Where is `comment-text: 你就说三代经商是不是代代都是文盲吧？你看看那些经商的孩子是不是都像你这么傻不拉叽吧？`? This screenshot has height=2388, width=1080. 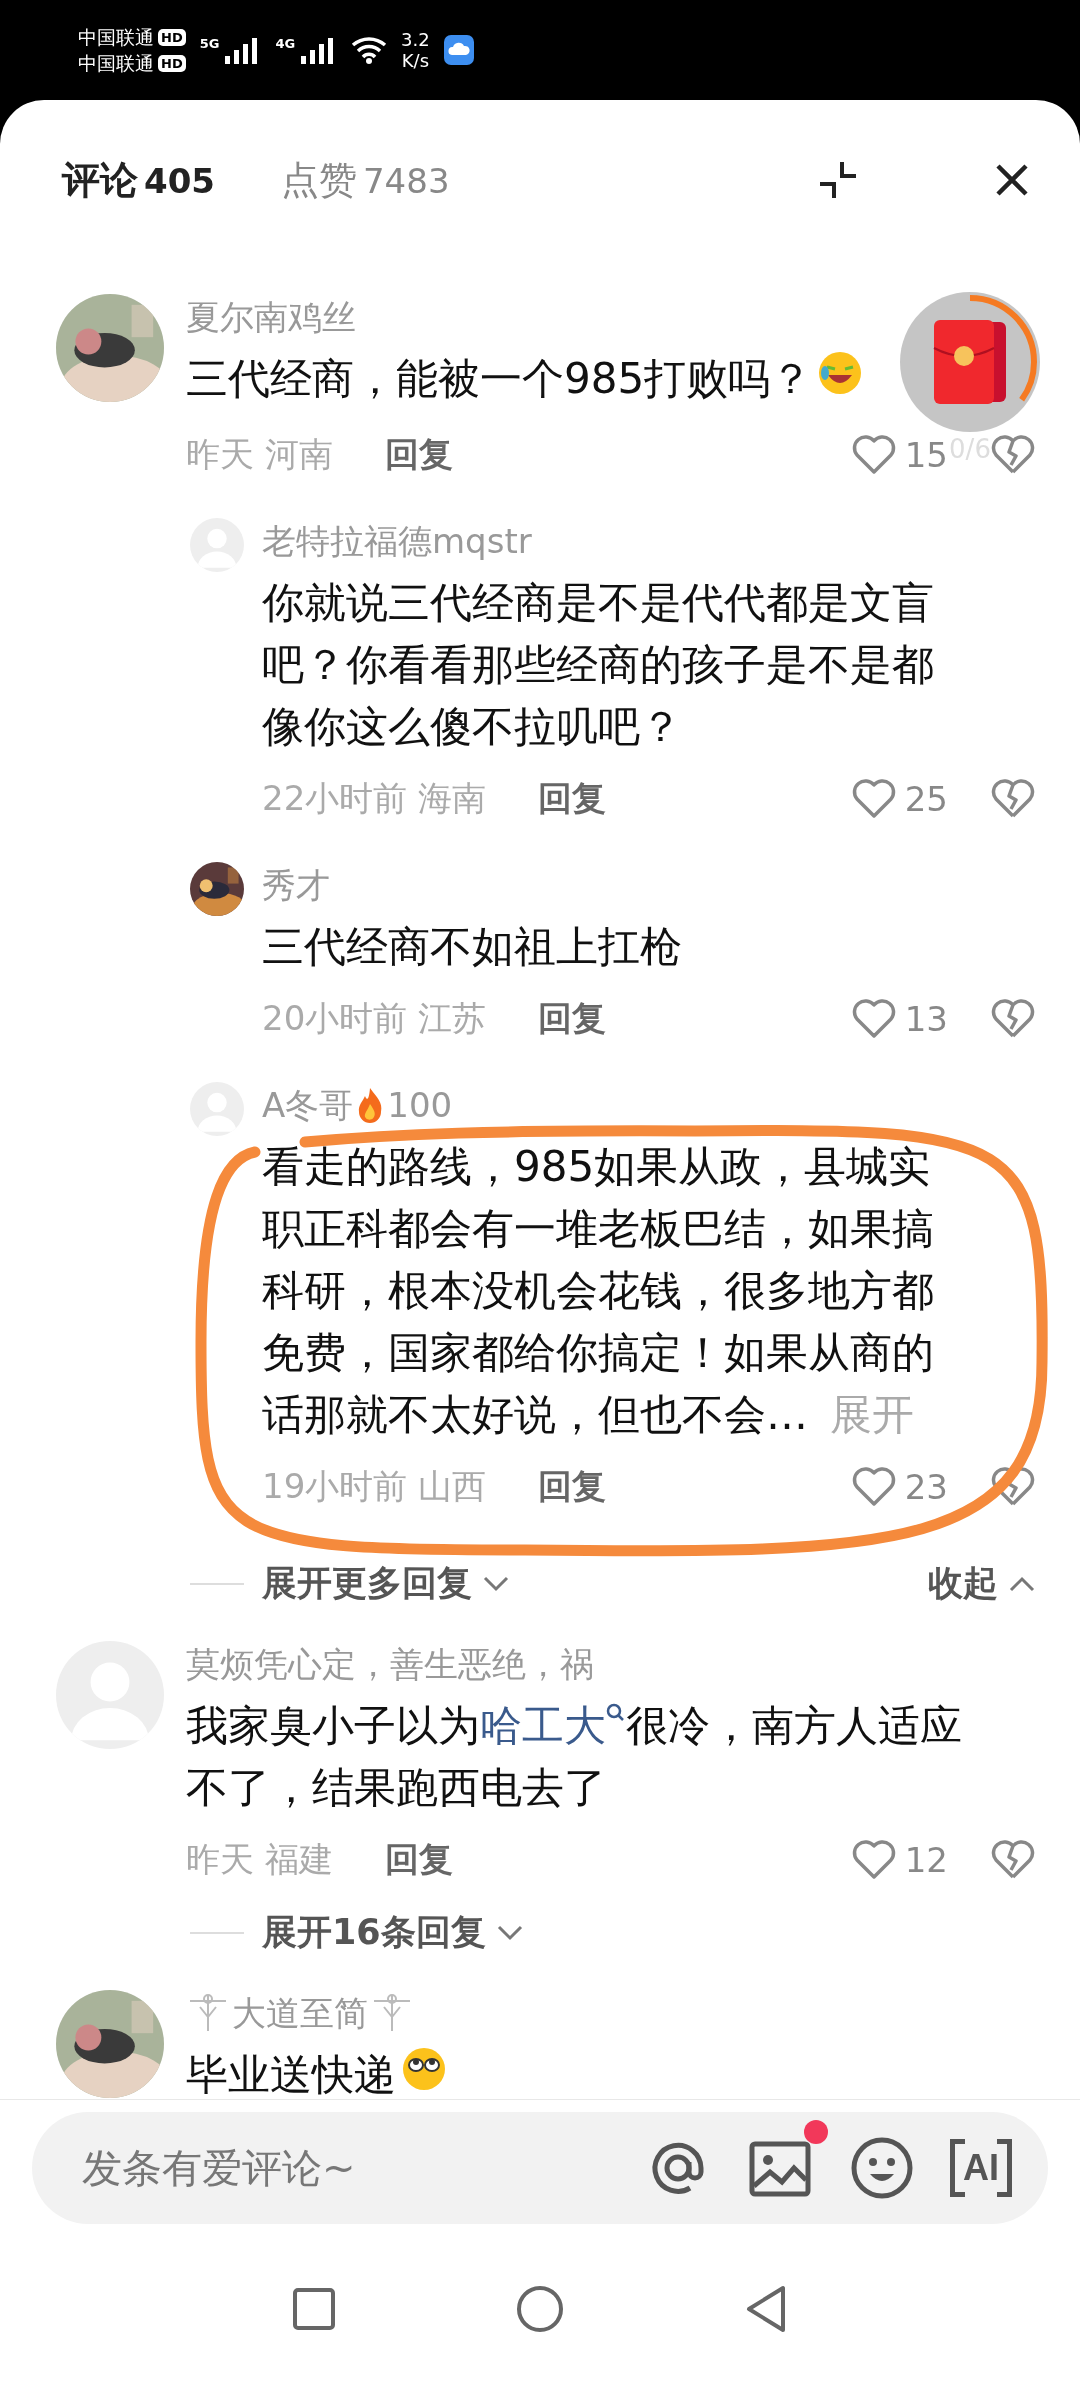 comment-text: 你就说三代经商是不是代代都是文盲吧？你看看那些经商的孩子是不是都像你这么傻不拉叽吧？ is located at coordinates (598, 665).